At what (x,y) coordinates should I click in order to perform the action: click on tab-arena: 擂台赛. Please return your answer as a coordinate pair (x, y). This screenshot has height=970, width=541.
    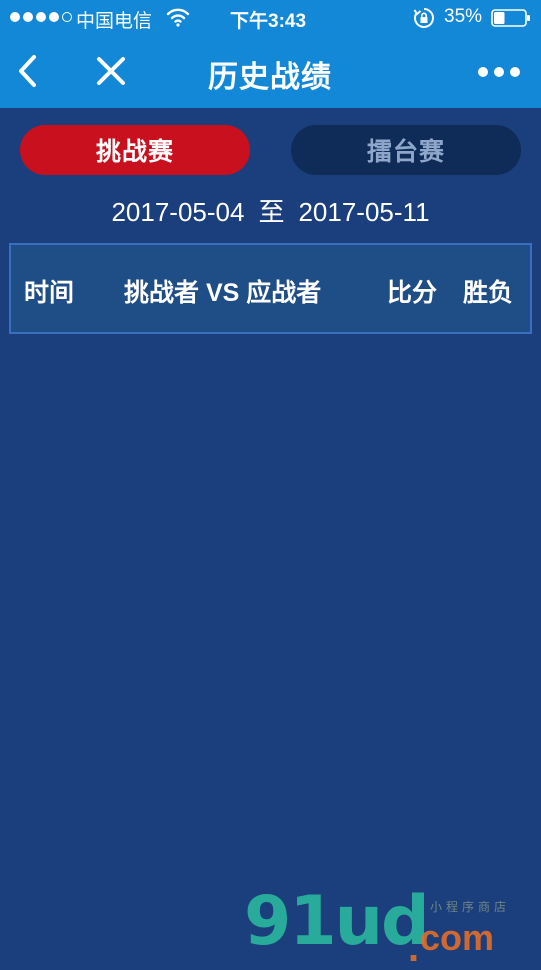
    Looking at the image, I should click on (406, 150).